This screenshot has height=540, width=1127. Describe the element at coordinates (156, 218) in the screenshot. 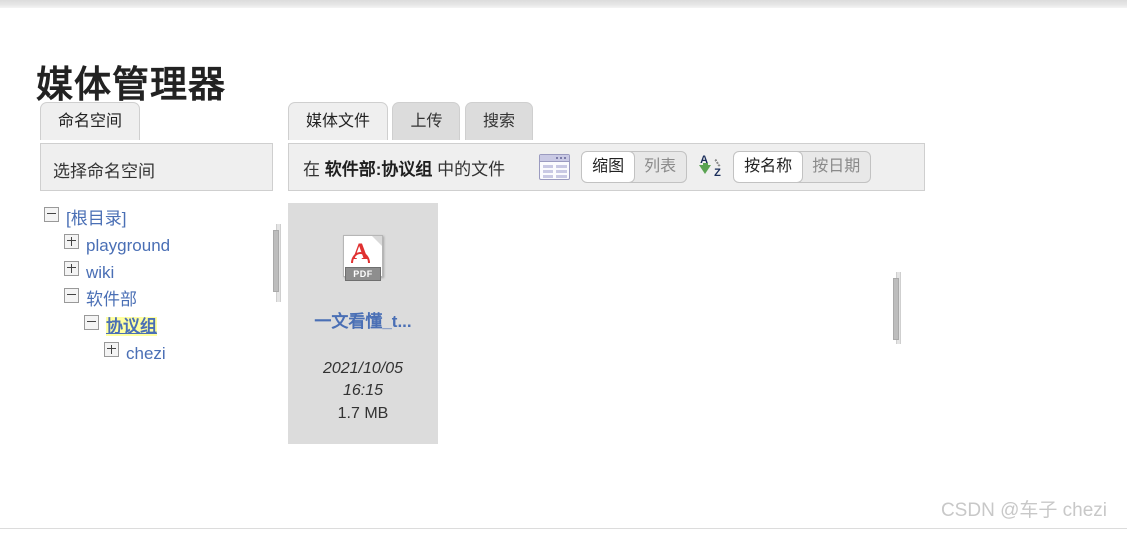

I see `tree-item-root: [根目录]` at that location.